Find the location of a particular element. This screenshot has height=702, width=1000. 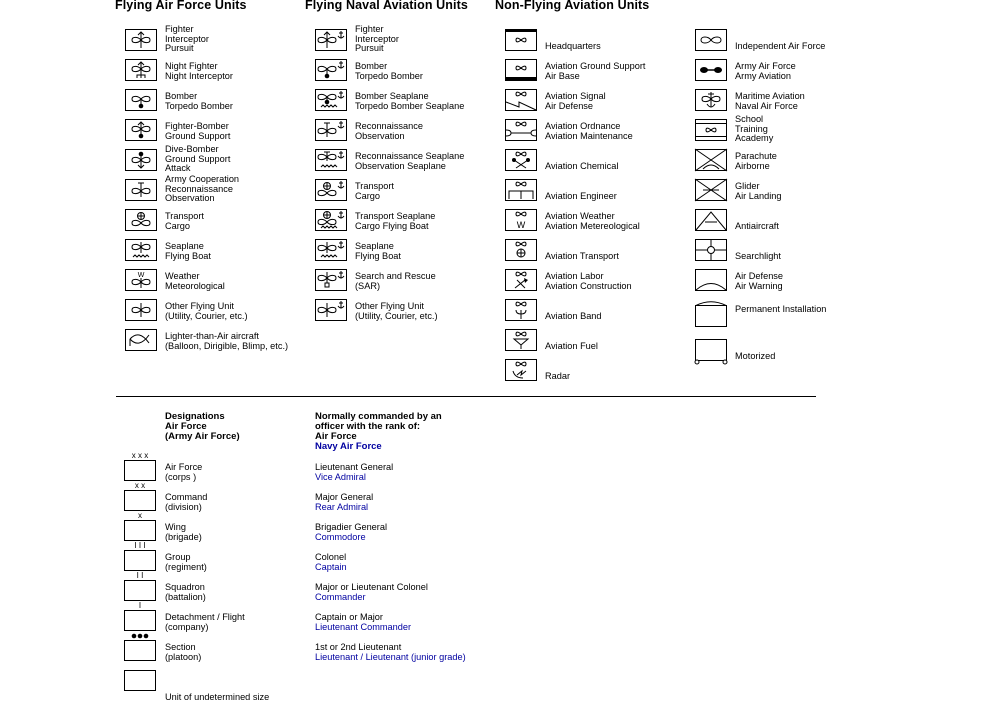

echelon-symbol: x x is located at coordinates (140, 496).